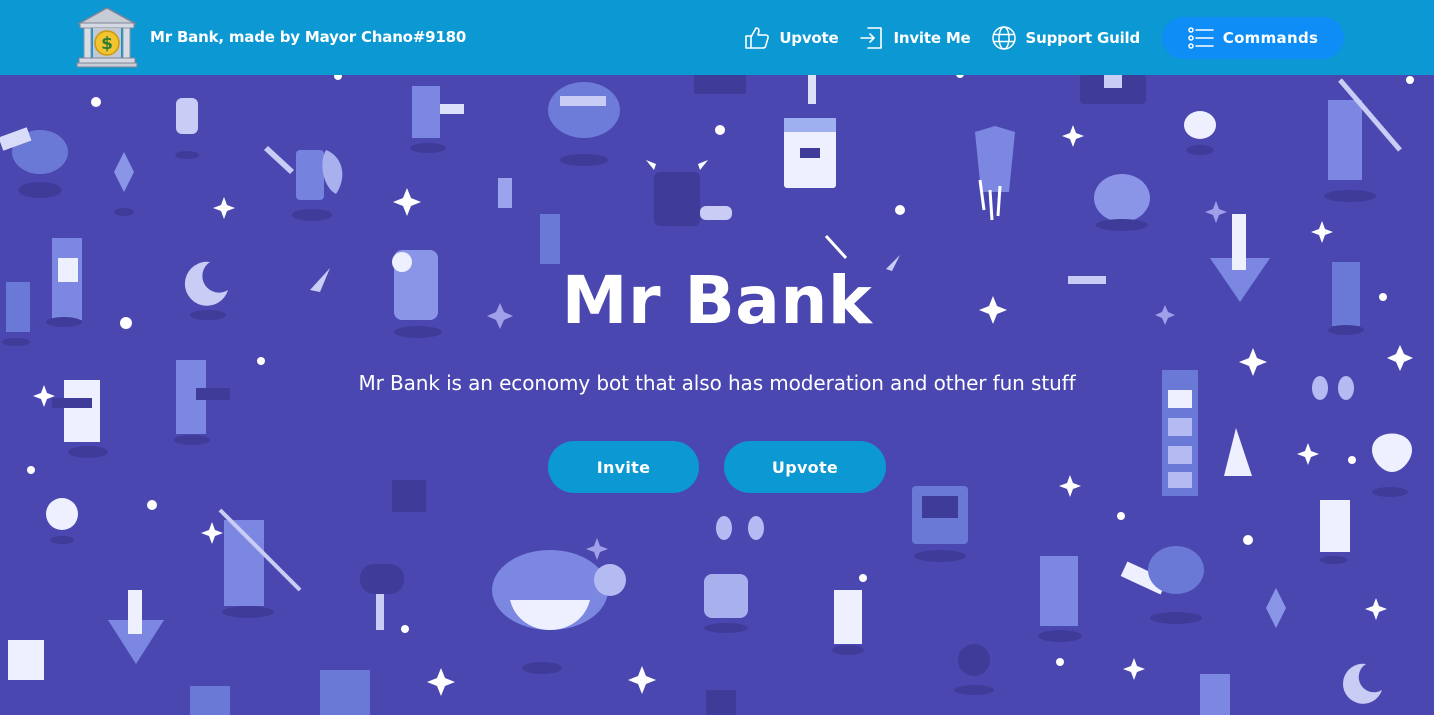 The width and height of the screenshot is (1434, 715). What do you see at coordinates (308, 37) in the screenshot?
I see `brand-text: Mr Bank, made by Mayor Chano#9180` at bounding box center [308, 37].